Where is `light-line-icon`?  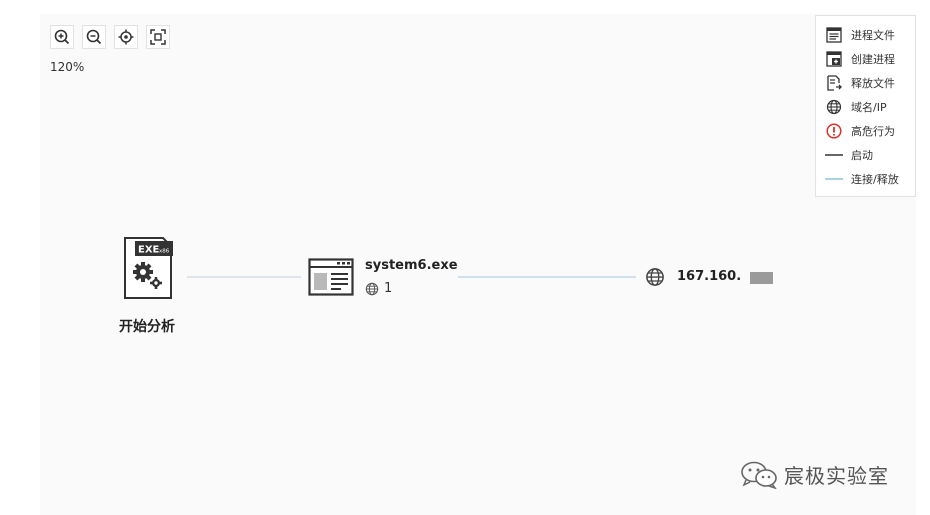
light-line-icon is located at coordinates (834, 179).